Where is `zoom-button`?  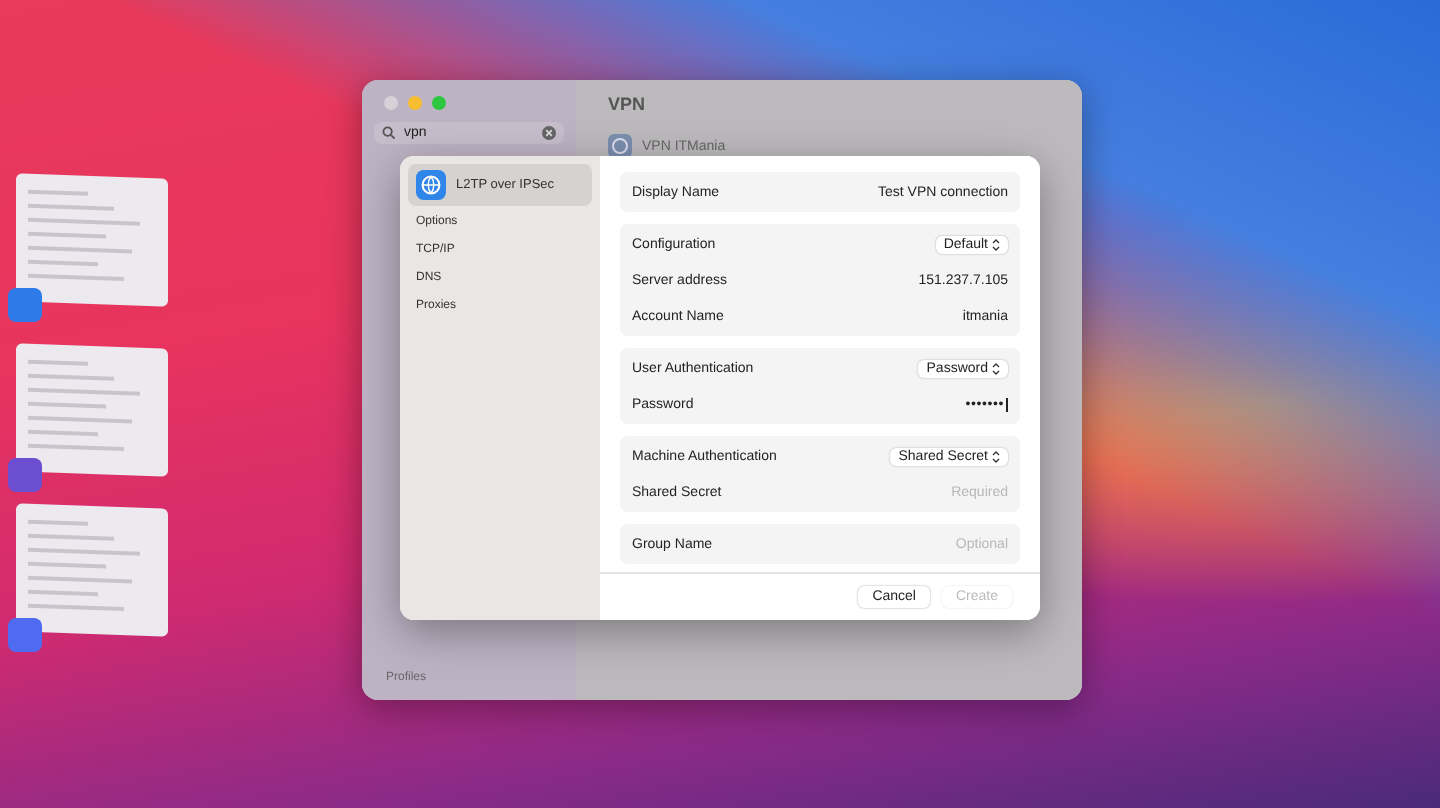 zoom-button is located at coordinates (439, 103).